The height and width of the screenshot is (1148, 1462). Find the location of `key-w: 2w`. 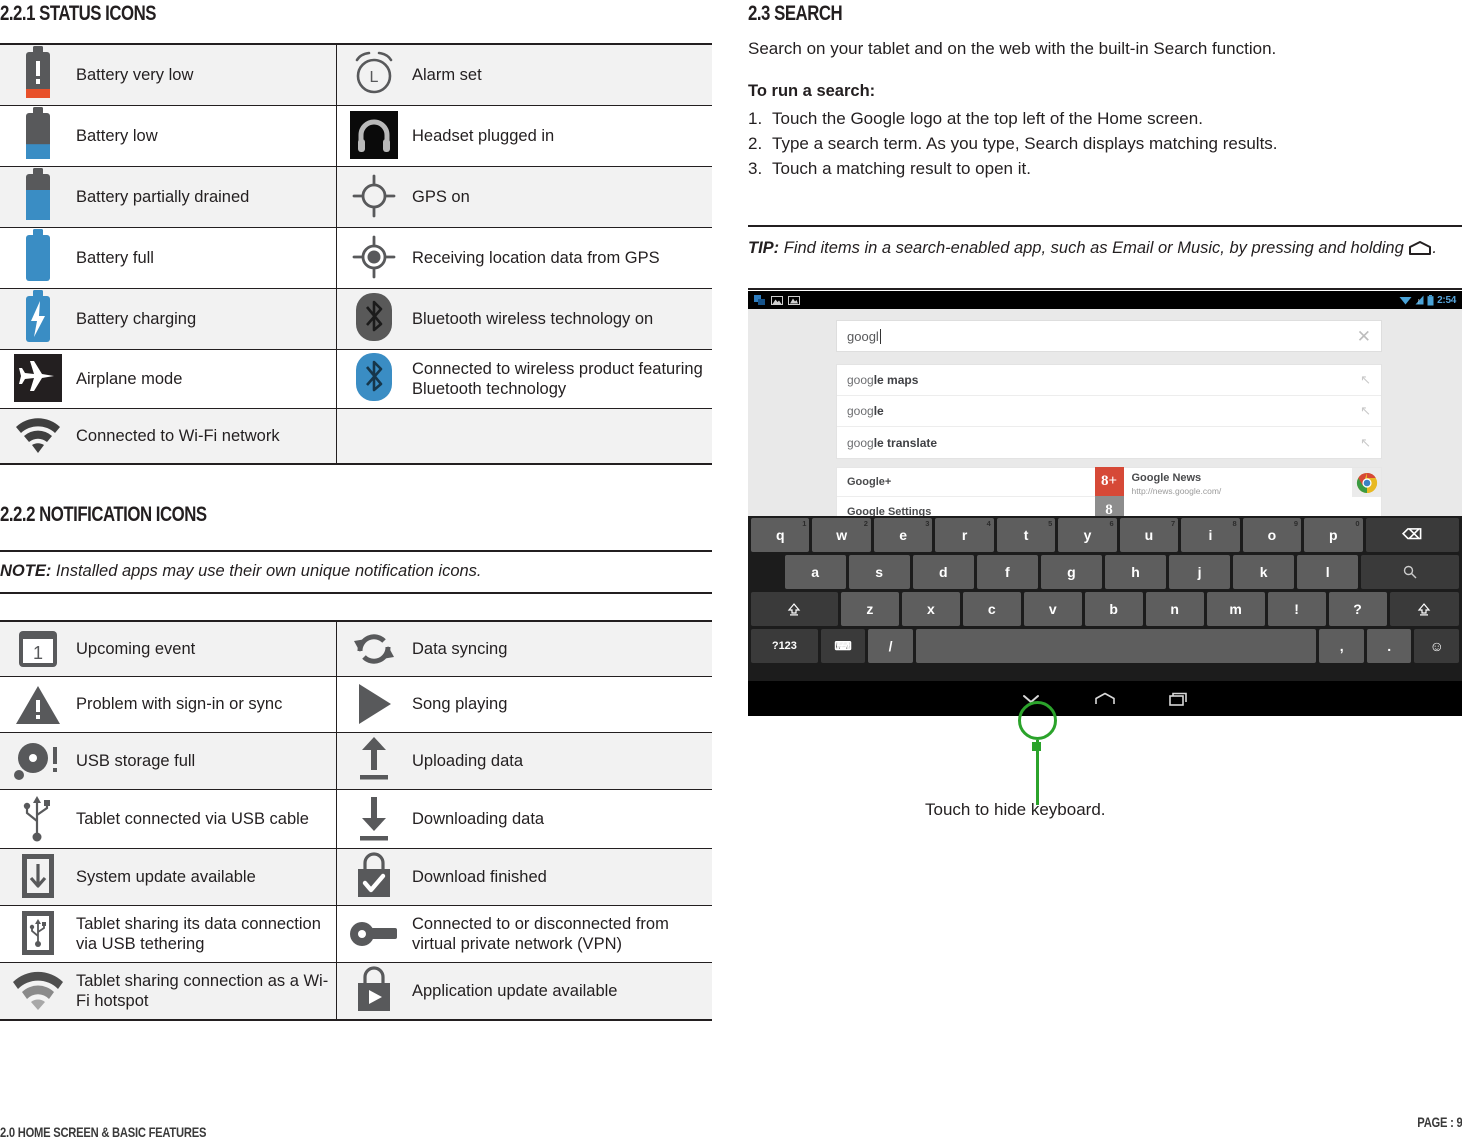

key-w: 2w is located at coordinates (841, 534).